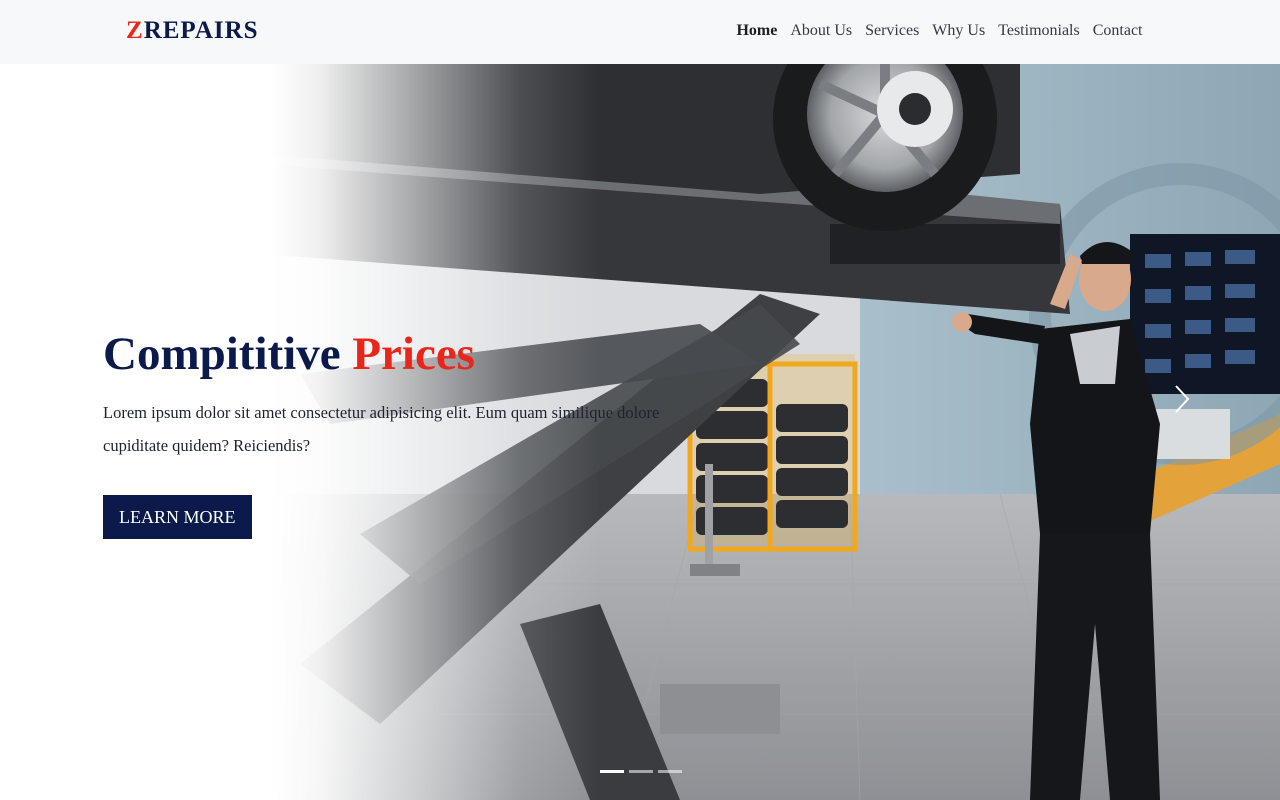 The width and height of the screenshot is (1280, 800). I want to click on nav-link-testimonials: Testimonials, so click(1039, 31).